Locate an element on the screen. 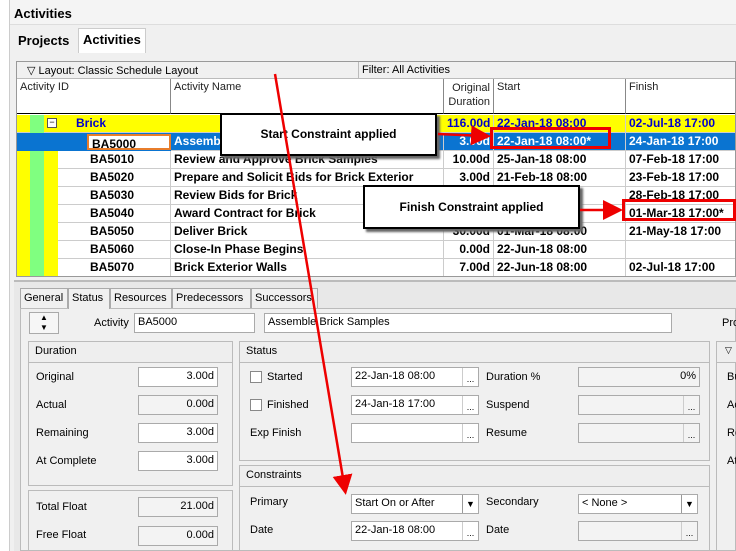 The height and width of the screenshot is (551, 736). primary-constraint-arrow is located at coordinates (313, 284).